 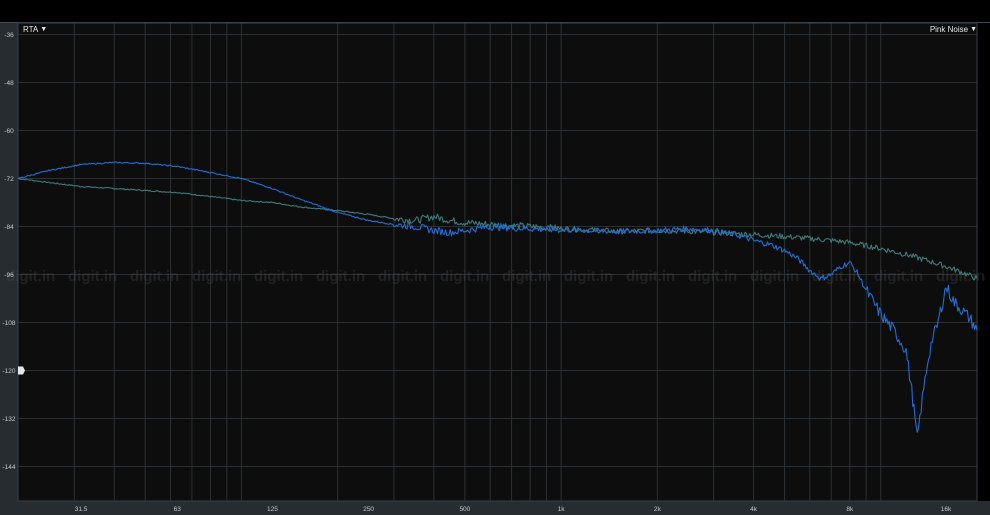 I want to click on y-tick-label: -36, so click(x=9, y=35).